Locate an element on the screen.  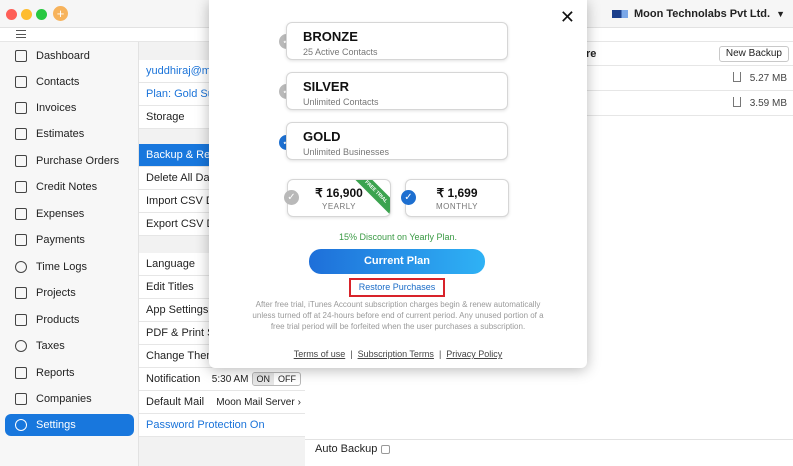
divider is located at coordinates (549, 439).